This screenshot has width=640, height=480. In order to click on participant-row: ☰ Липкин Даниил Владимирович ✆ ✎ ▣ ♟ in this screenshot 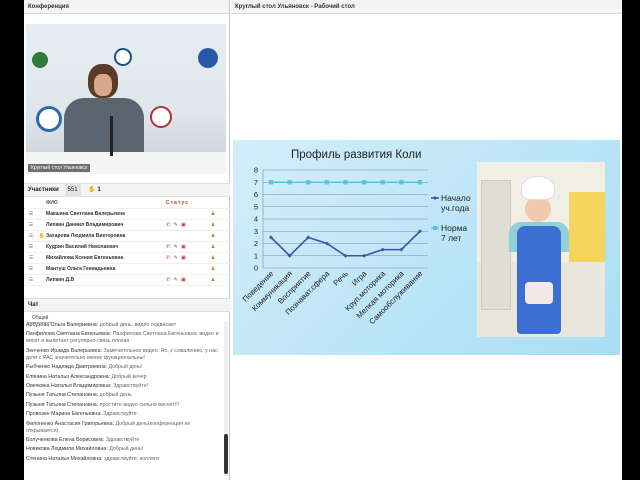, I will do `click(127, 225)`.